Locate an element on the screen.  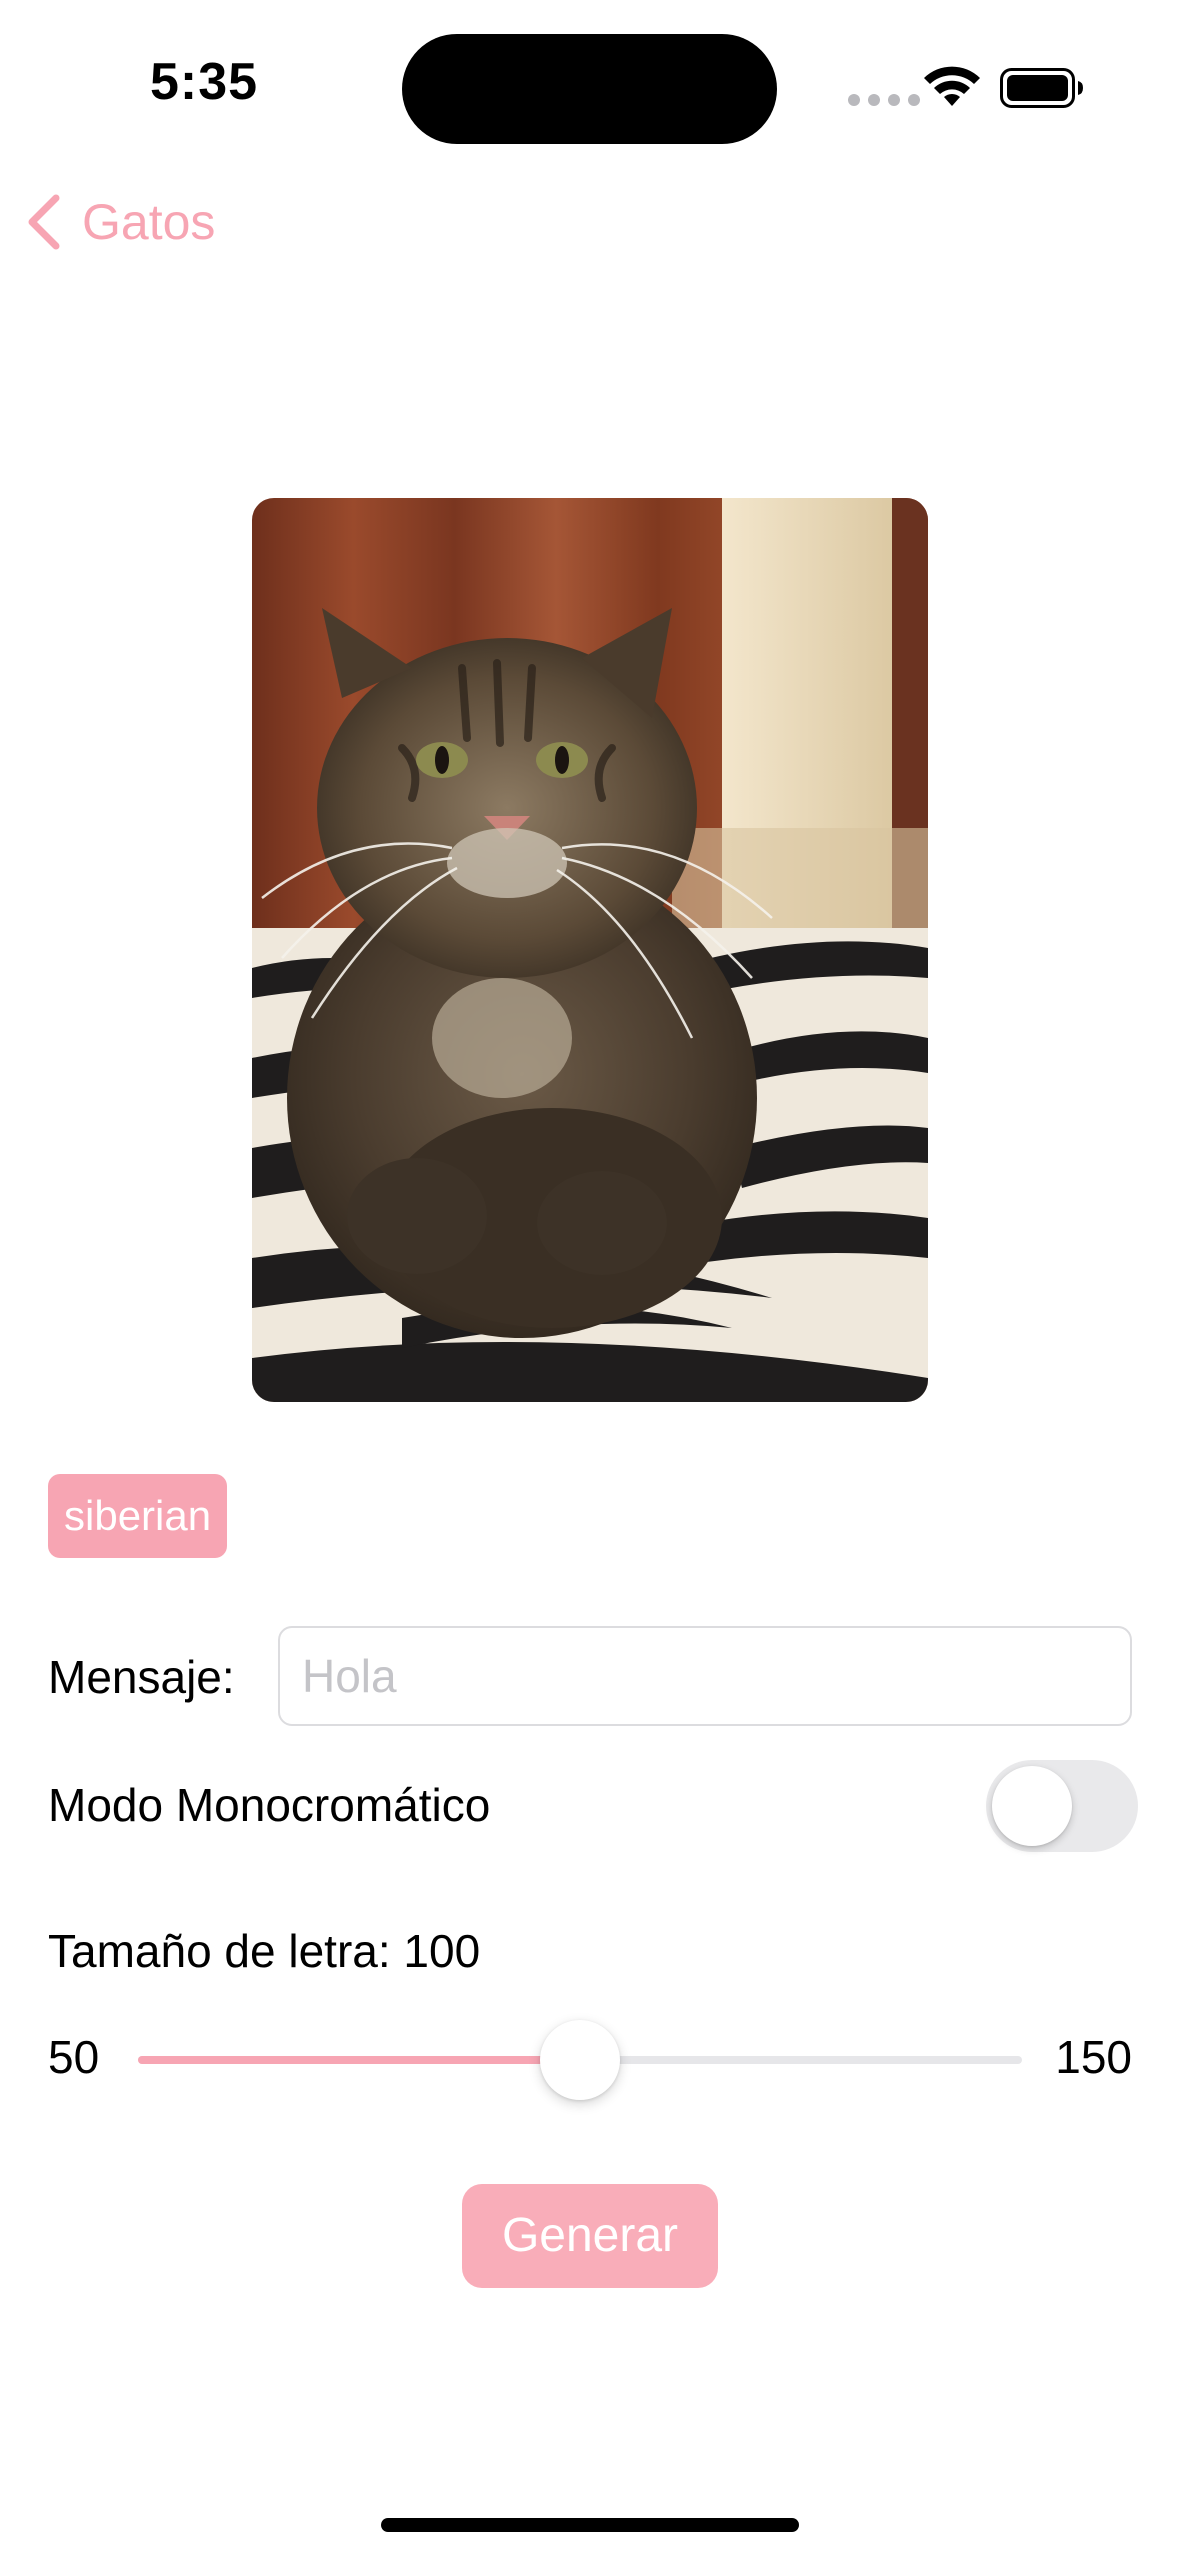
font-size-label: Tamaño de letra: 100 is located at coordinates (264, 1951).